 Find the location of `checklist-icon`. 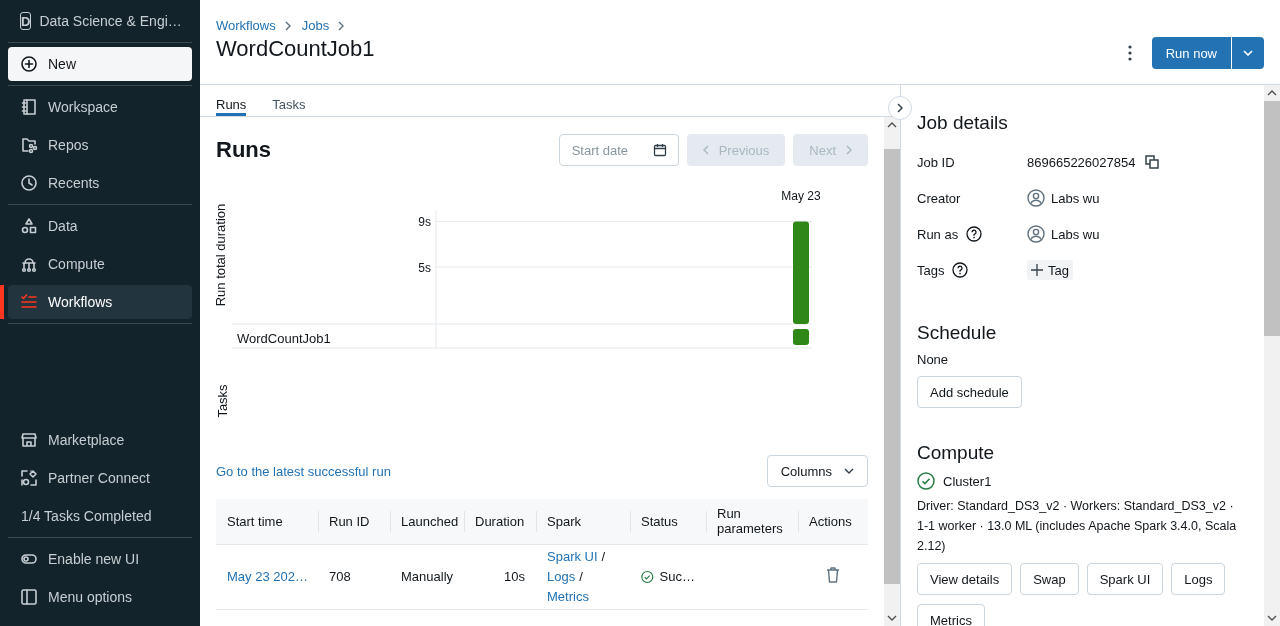

checklist-icon is located at coordinates (29, 302).